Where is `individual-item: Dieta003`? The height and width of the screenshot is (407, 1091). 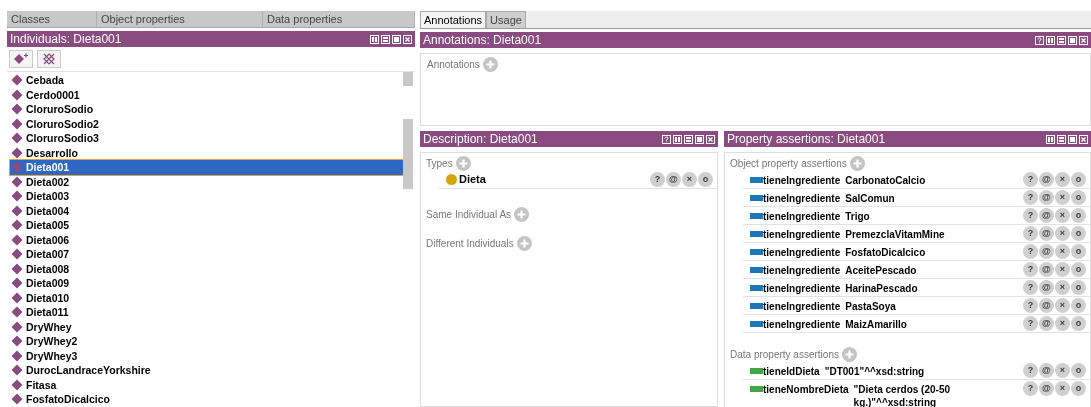
individual-item: Dieta003 is located at coordinates (206, 196).